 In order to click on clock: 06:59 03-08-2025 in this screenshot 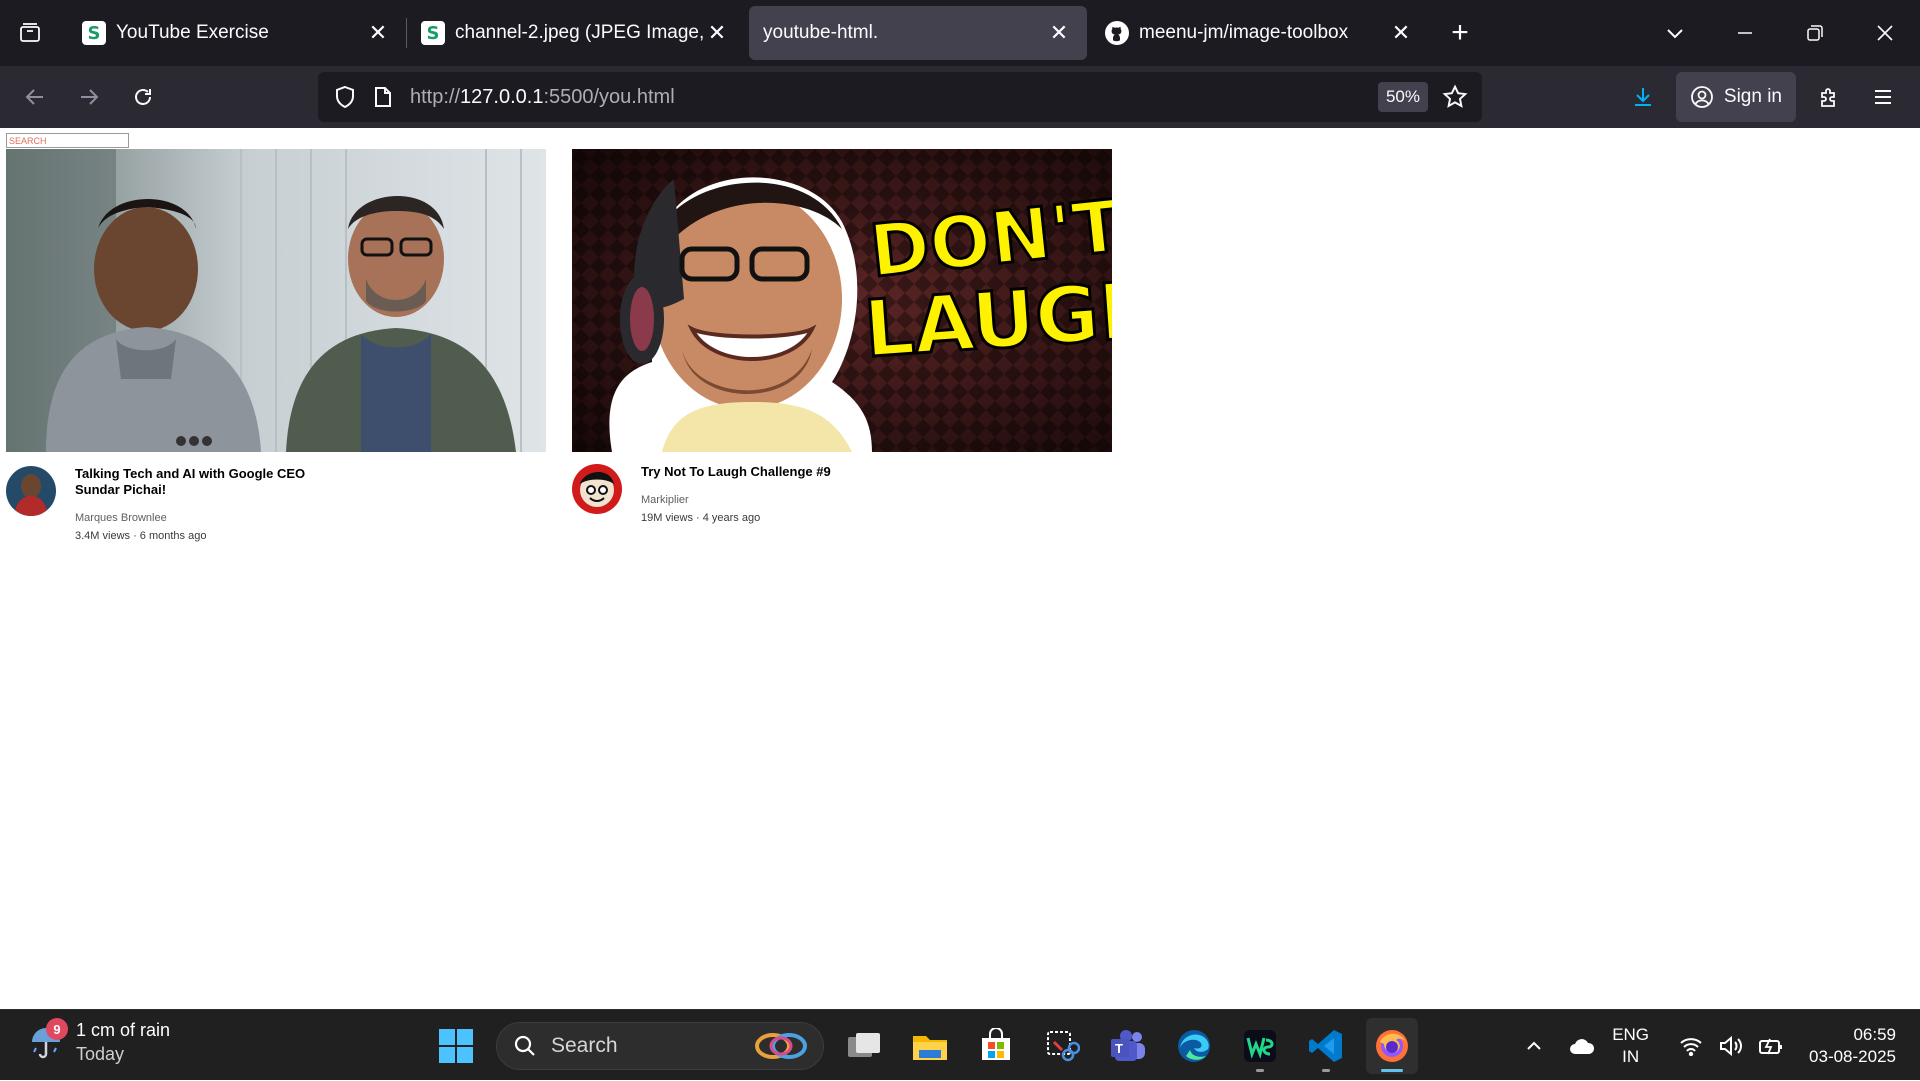, I will do `click(1852, 1046)`.